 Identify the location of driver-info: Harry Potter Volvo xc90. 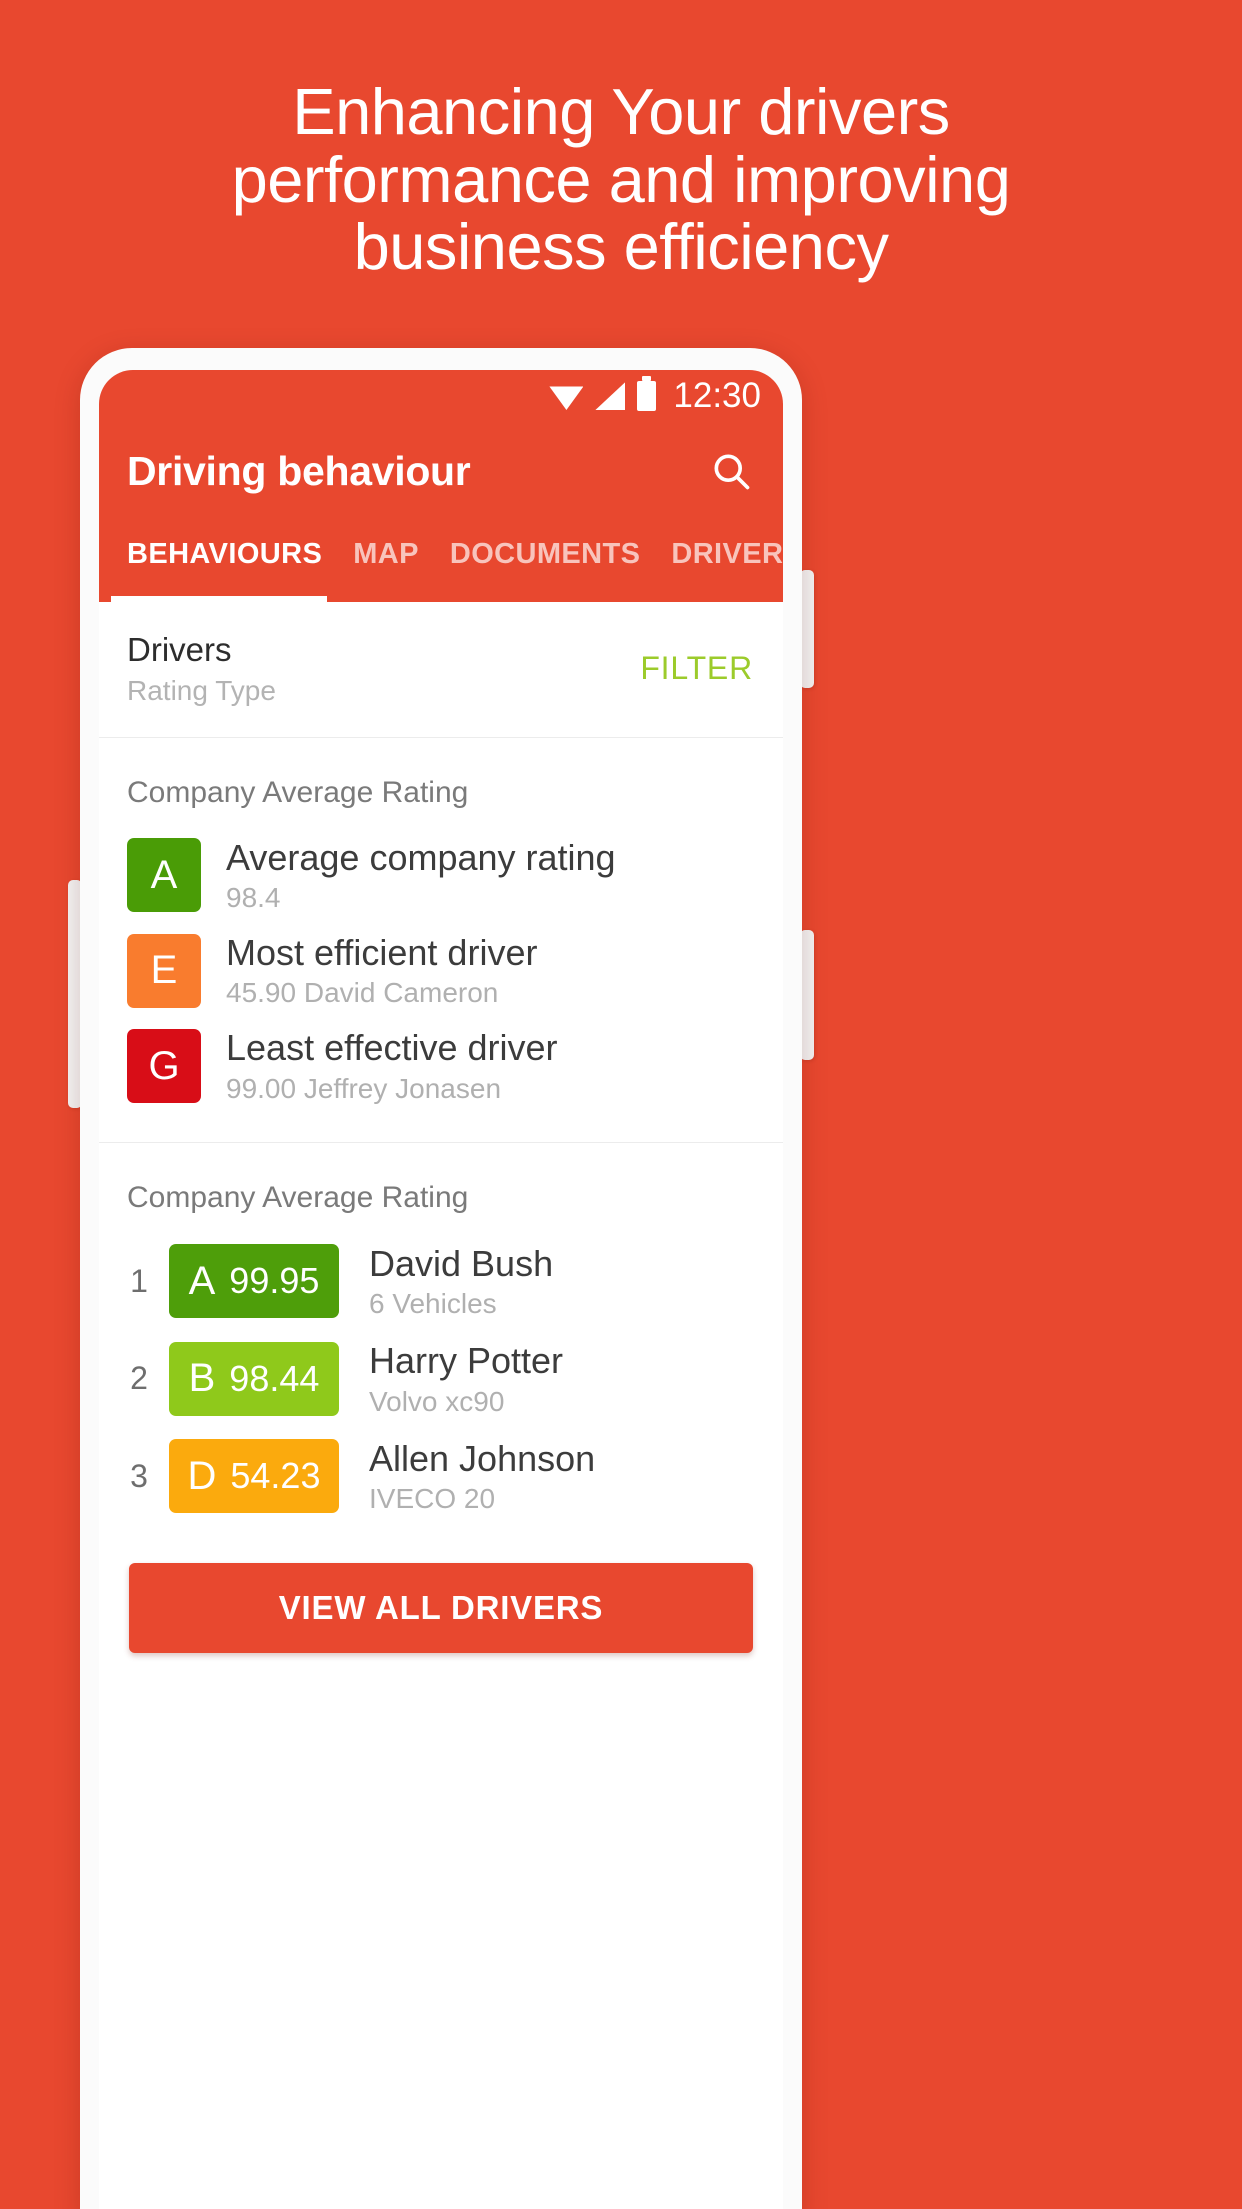
(466, 1378).